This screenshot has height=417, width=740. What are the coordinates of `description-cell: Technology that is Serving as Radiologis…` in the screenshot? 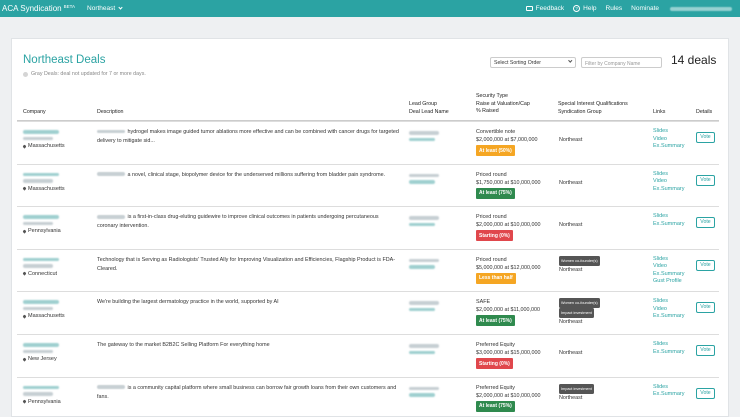 It's located at (248, 265).